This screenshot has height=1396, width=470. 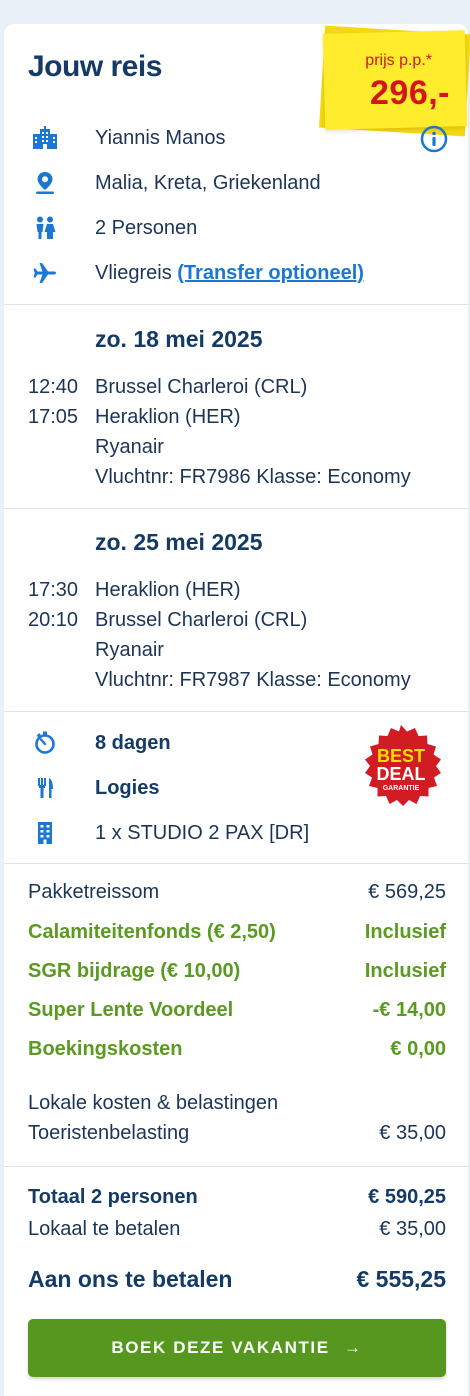 What do you see at coordinates (179, 339) in the screenshot?
I see `outbound-date: zo. 18 mei 2025` at bounding box center [179, 339].